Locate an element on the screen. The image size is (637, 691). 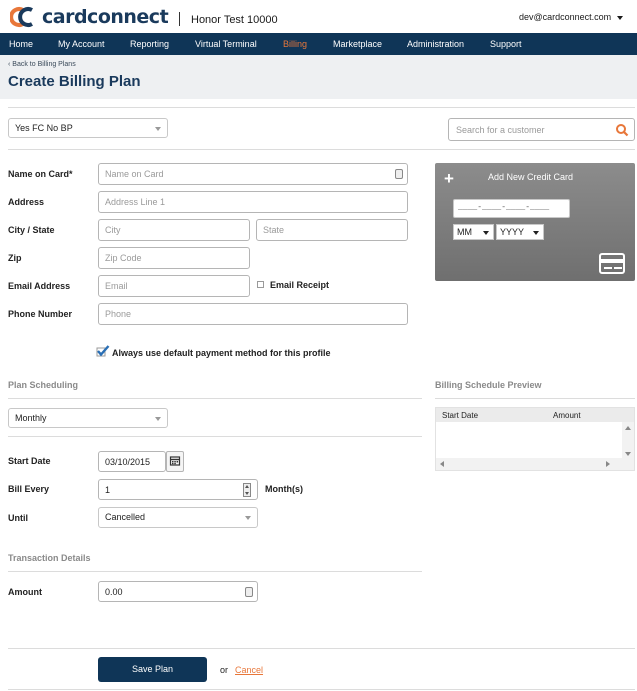
start-date-field: 03/10/2015 is located at coordinates (132, 461).